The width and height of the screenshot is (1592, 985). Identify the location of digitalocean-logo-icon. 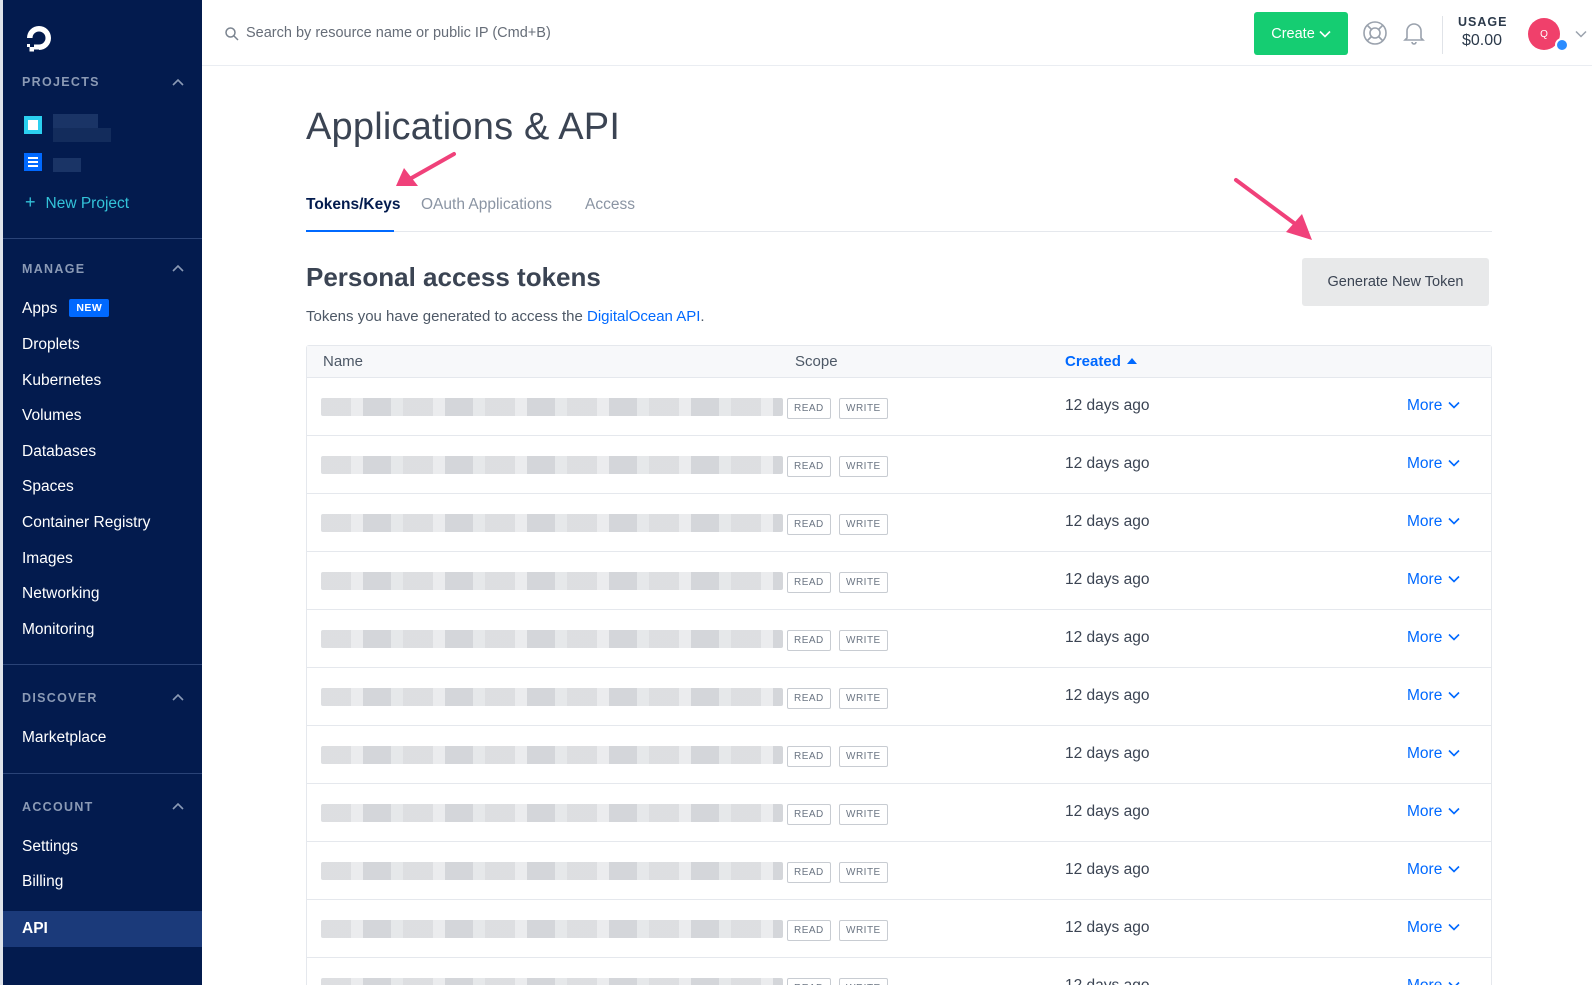
(39, 38).